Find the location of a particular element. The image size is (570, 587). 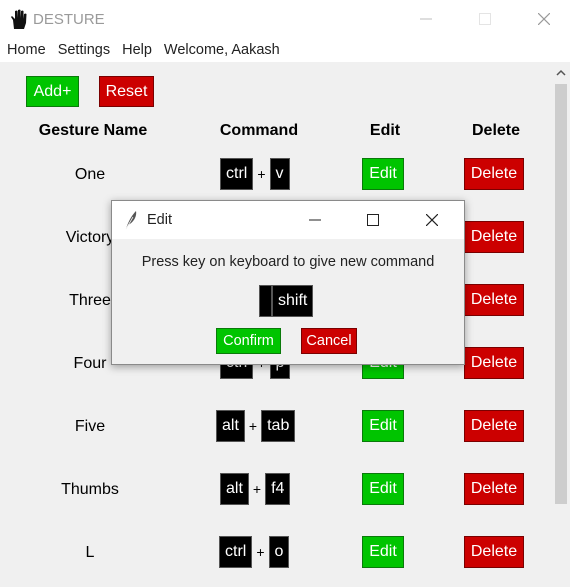

header-command: Command is located at coordinates (259, 130).